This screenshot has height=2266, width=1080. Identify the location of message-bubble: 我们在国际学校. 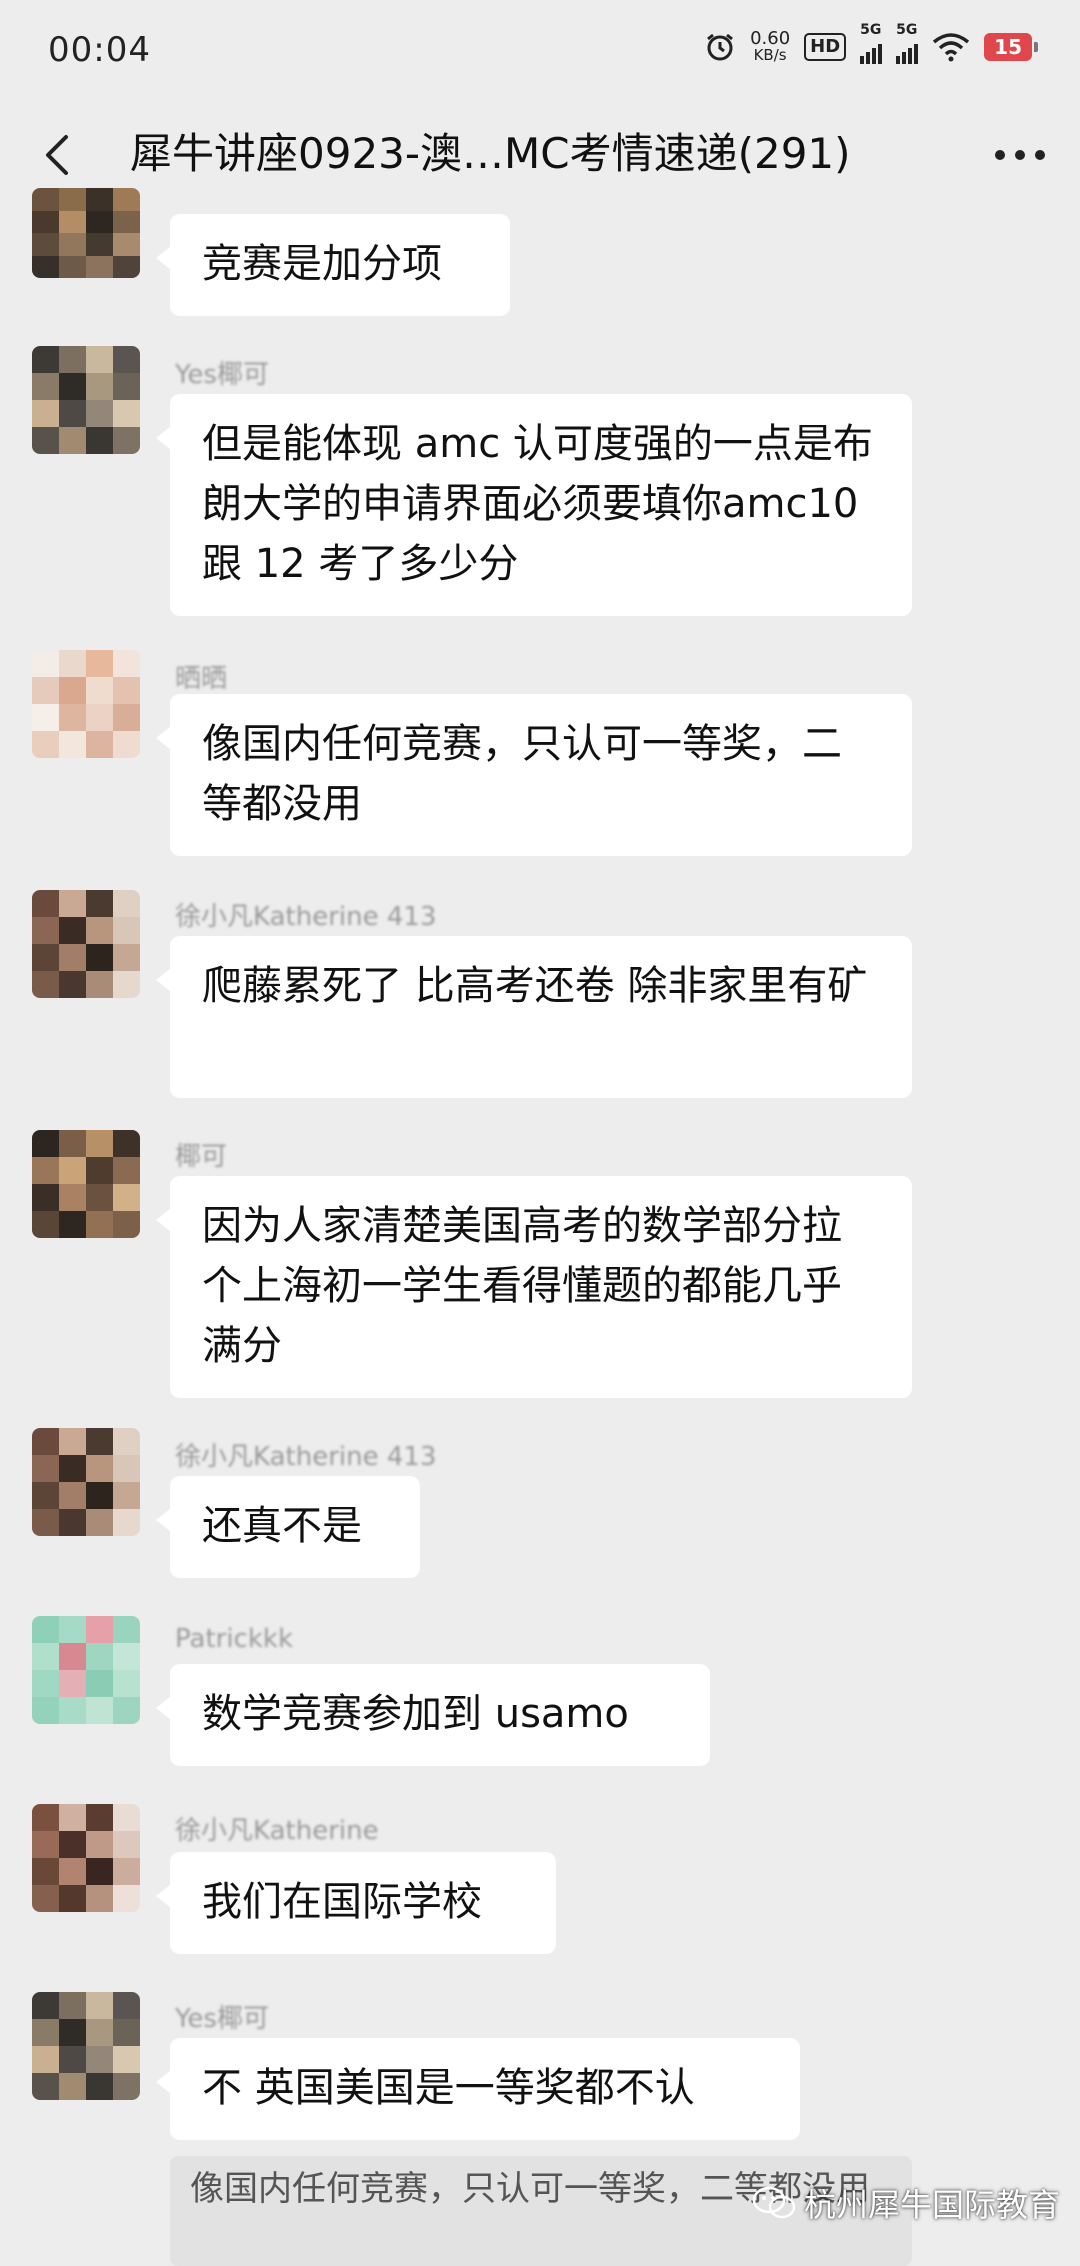
(356, 1903).